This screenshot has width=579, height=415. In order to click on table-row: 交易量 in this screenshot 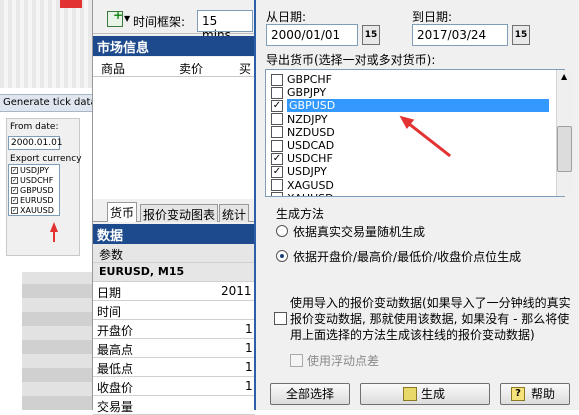, I will do `click(174, 405)`.